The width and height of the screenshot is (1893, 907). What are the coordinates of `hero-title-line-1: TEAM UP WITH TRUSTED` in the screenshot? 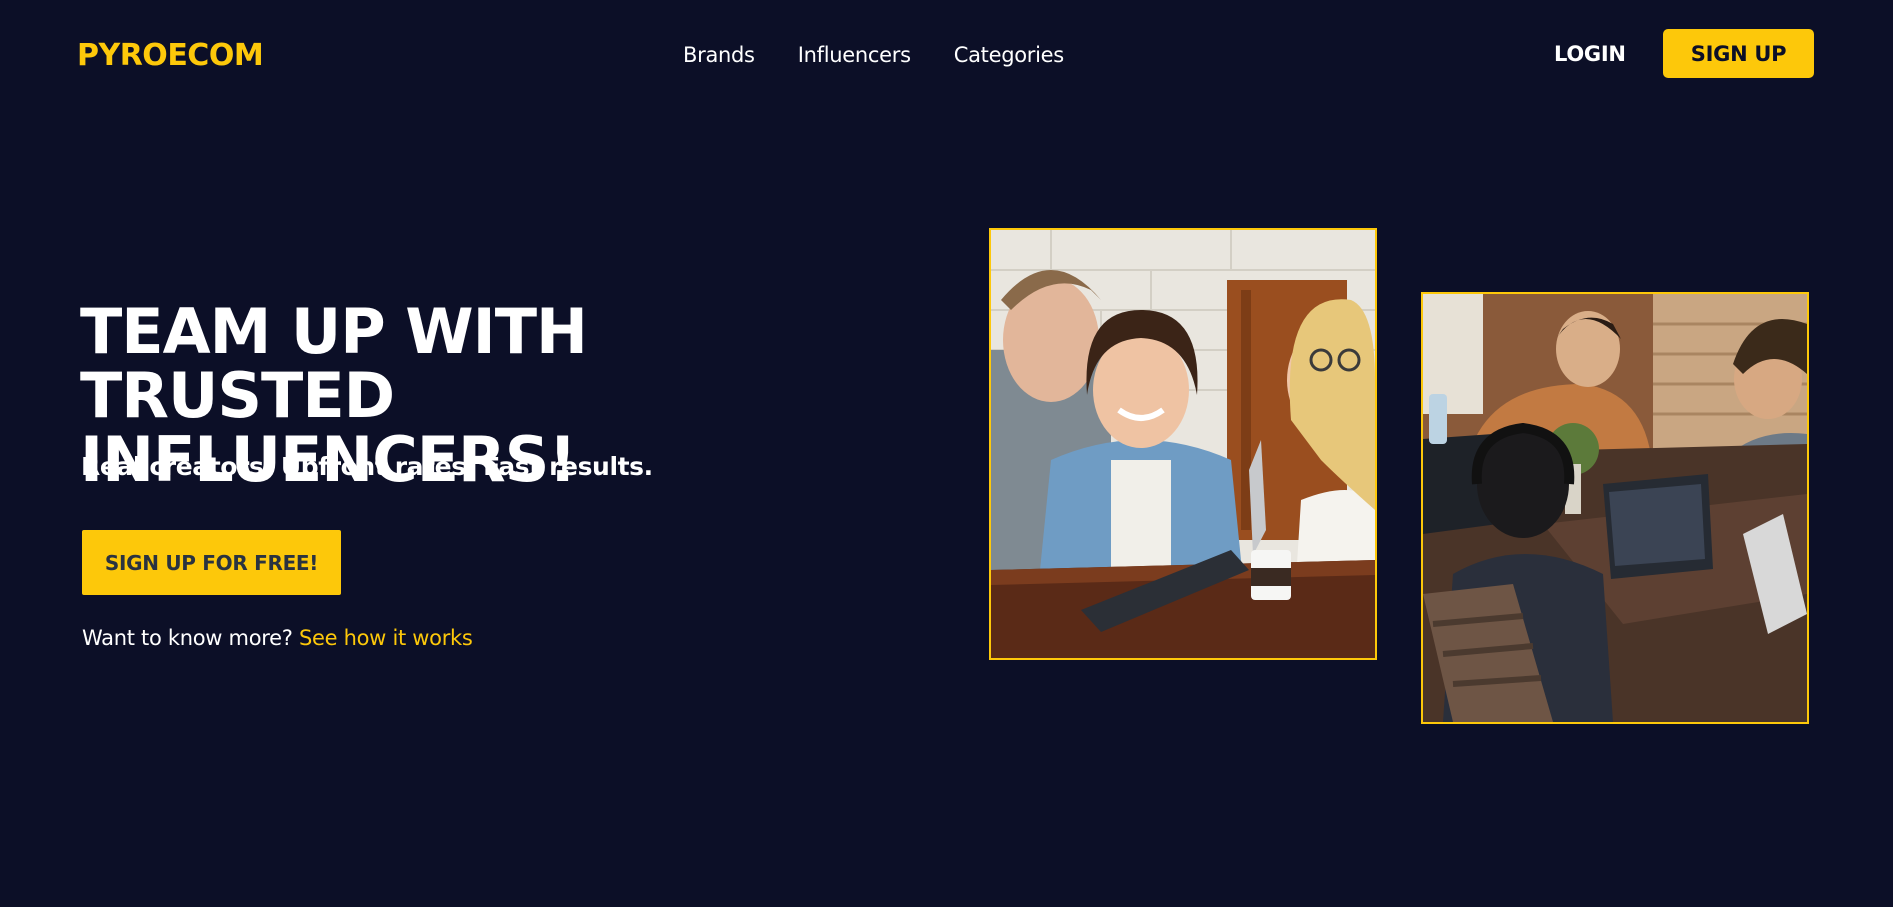 It's located at (334, 363).